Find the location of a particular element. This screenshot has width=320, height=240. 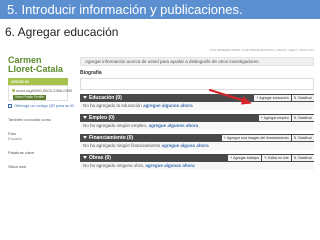

orcid-id-header: ORCID ID is located at coordinates (38, 81).